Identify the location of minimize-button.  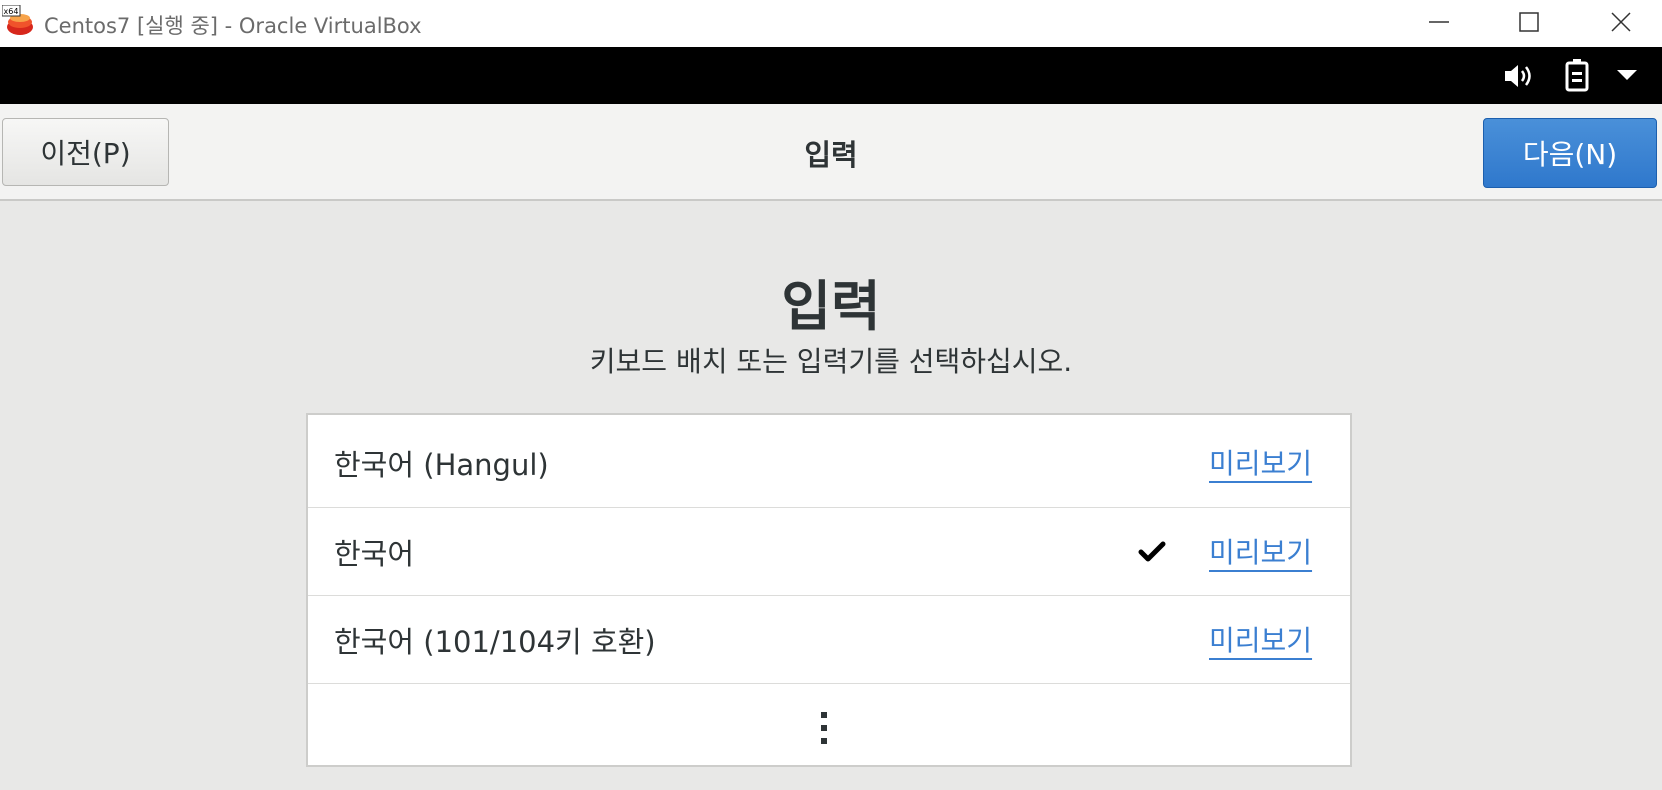
(1439, 22).